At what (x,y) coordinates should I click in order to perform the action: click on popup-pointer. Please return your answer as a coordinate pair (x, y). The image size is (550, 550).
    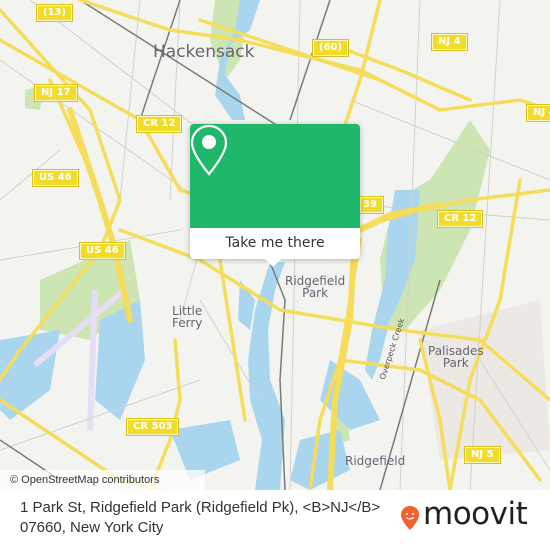
    Looking at the image, I should click on (273, 262).